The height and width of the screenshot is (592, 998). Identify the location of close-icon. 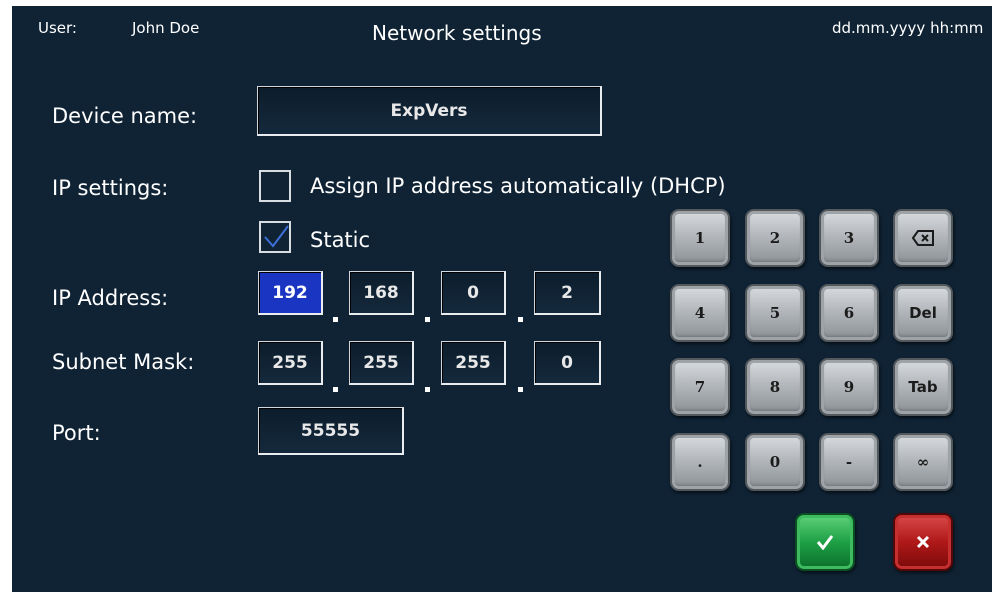
(923, 542).